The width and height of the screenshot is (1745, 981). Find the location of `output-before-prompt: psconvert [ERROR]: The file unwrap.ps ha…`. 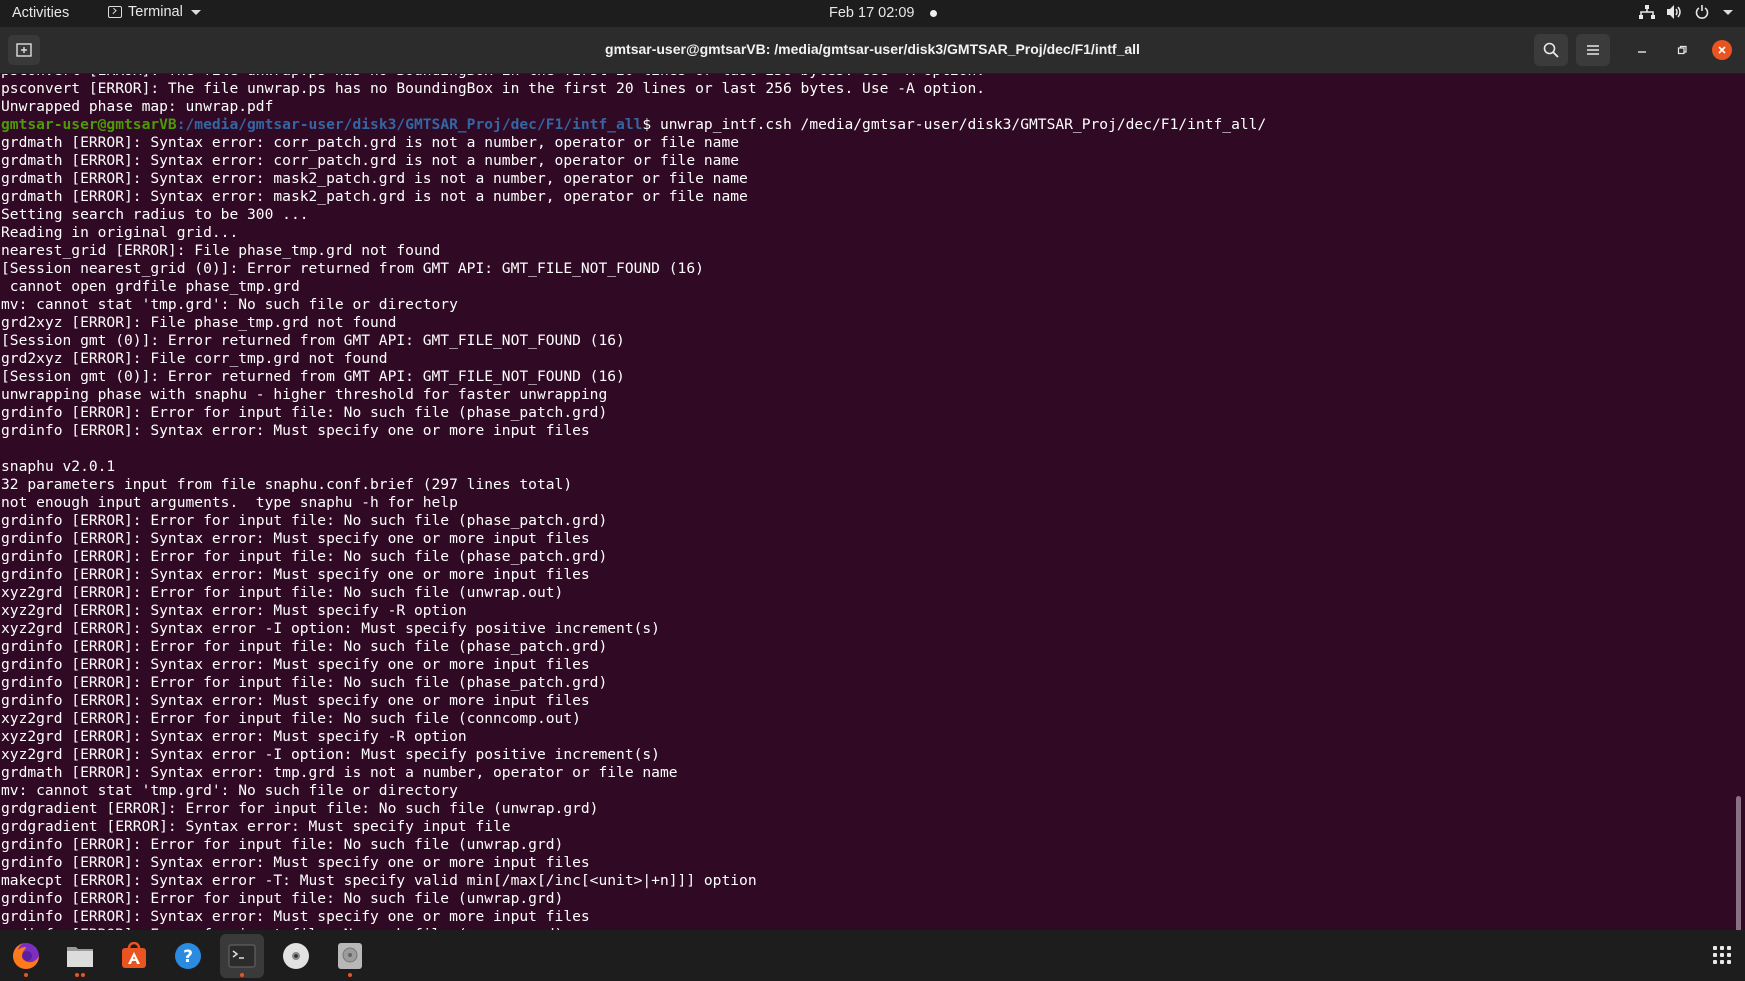

output-before-prompt: psconvert [ERROR]: The file unwrap.ps ha… is located at coordinates (493, 94).